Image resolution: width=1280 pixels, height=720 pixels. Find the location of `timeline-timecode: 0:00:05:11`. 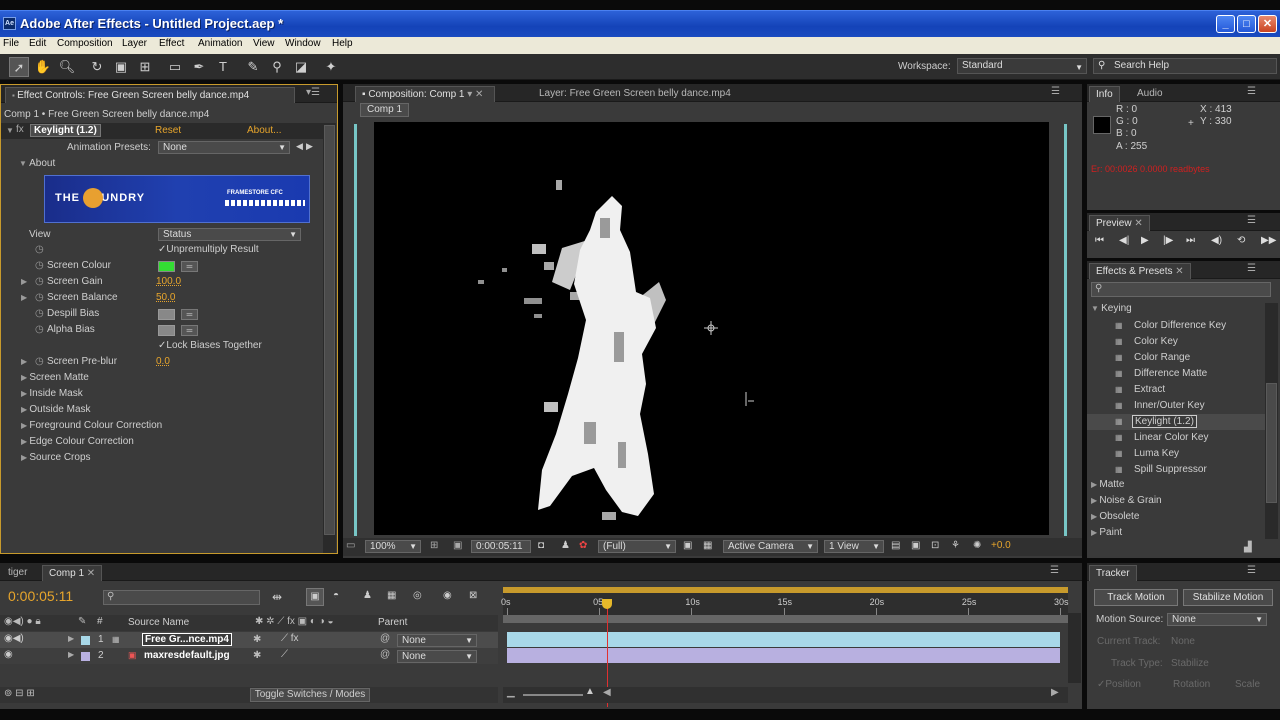

timeline-timecode: 0:00:05:11 is located at coordinates (40, 596).